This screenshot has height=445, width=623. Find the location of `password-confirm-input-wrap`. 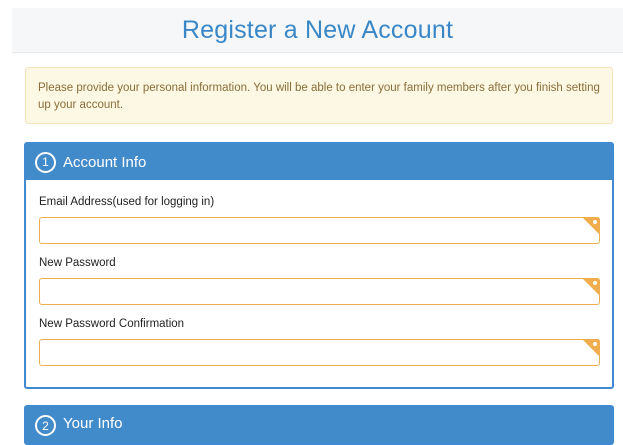

password-confirm-input-wrap is located at coordinates (319, 352).